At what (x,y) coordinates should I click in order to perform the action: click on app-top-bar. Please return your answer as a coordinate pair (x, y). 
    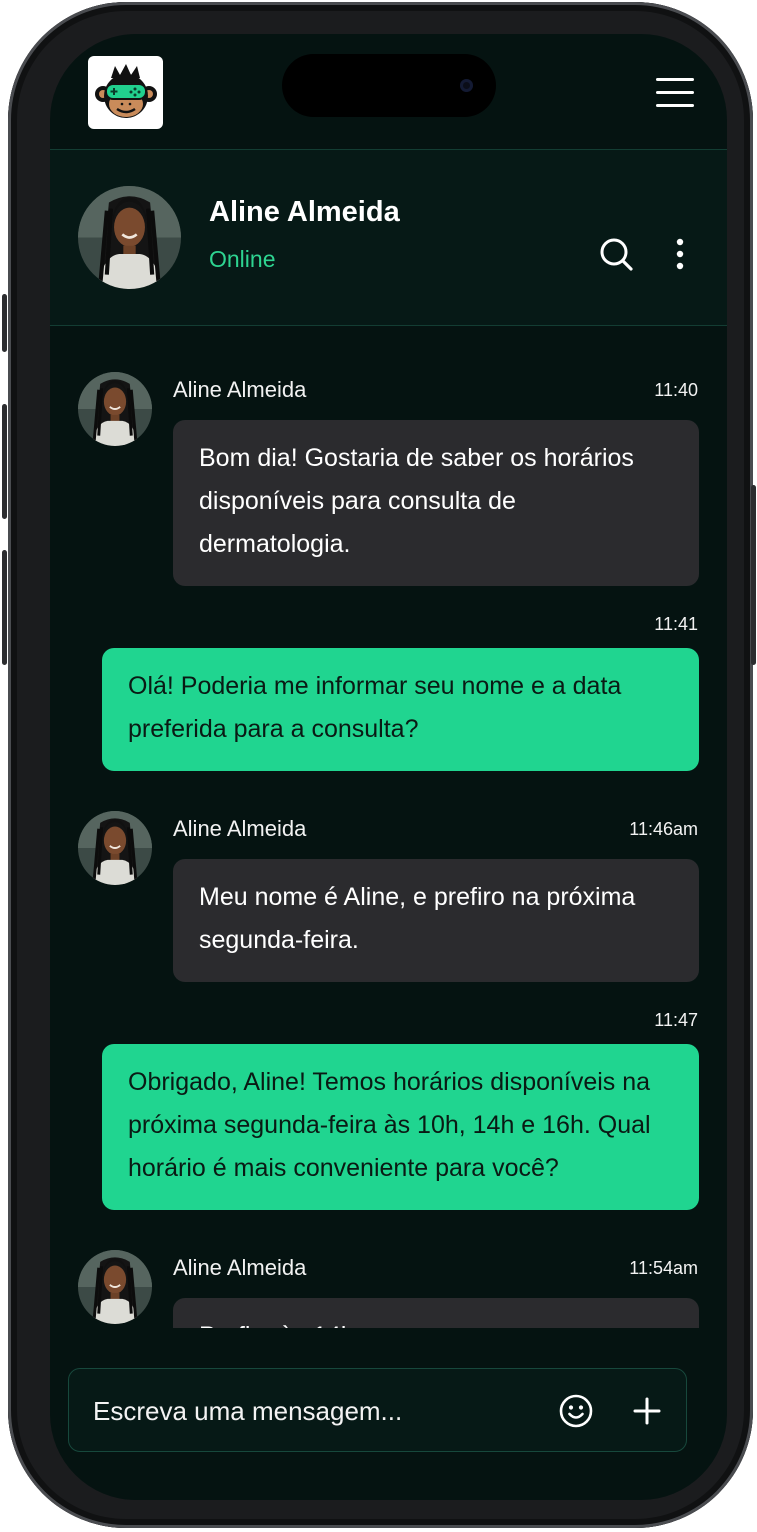
    Looking at the image, I should click on (388, 92).